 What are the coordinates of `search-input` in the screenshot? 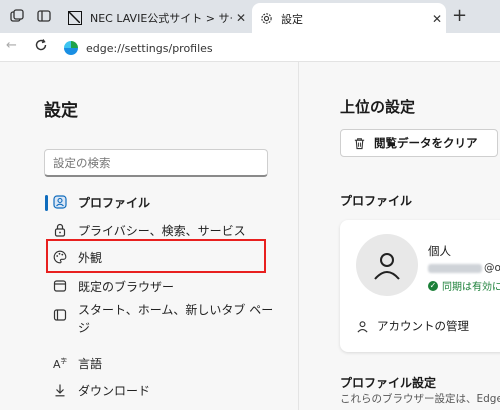 It's located at (156, 163).